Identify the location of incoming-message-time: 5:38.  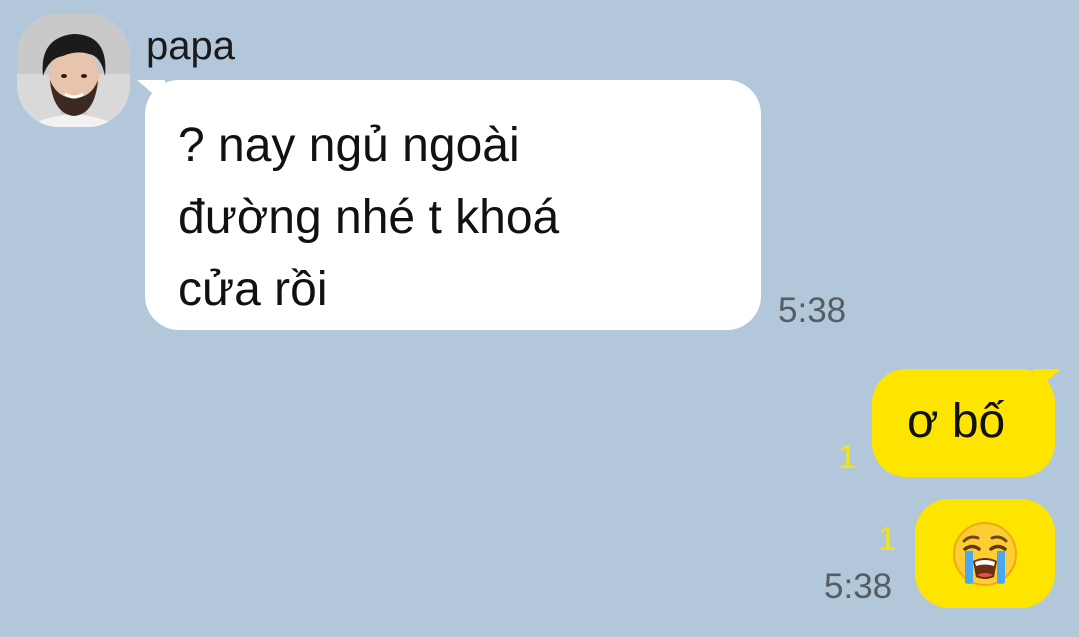
(812, 310).